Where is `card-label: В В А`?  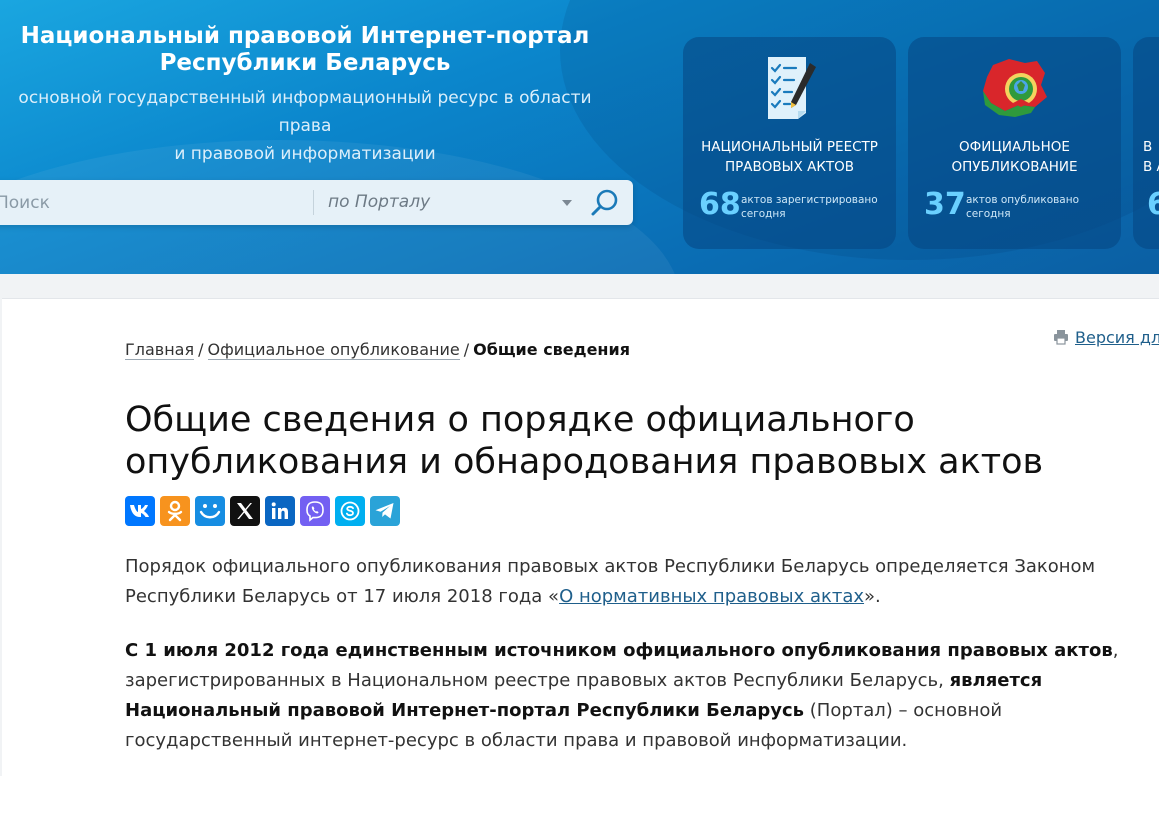
card-label: В В А is located at coordinates (1151, 157).